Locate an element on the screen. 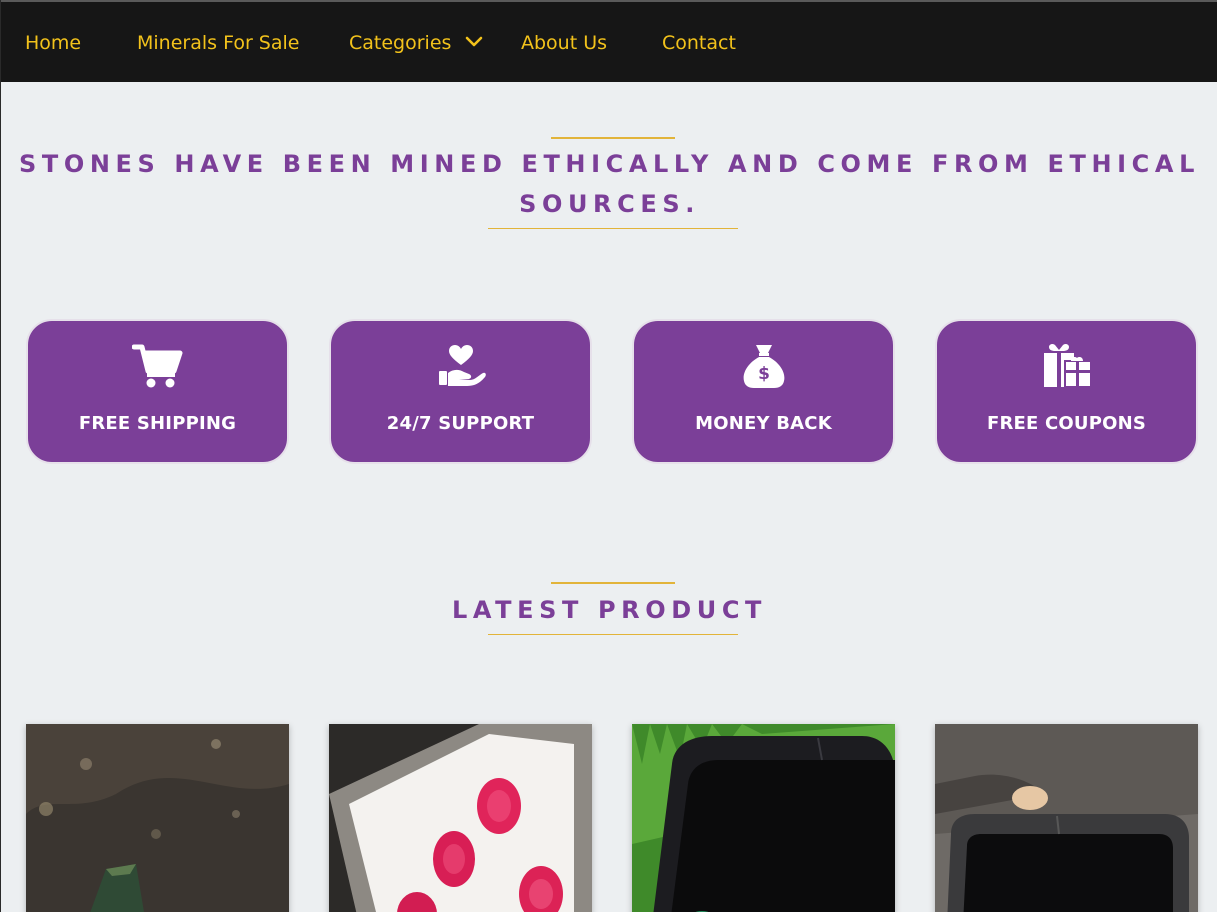 The height and width of the screenshot is (912, 1217). feature-label: FREE COUPONS is located at coordinates (1066, 423).